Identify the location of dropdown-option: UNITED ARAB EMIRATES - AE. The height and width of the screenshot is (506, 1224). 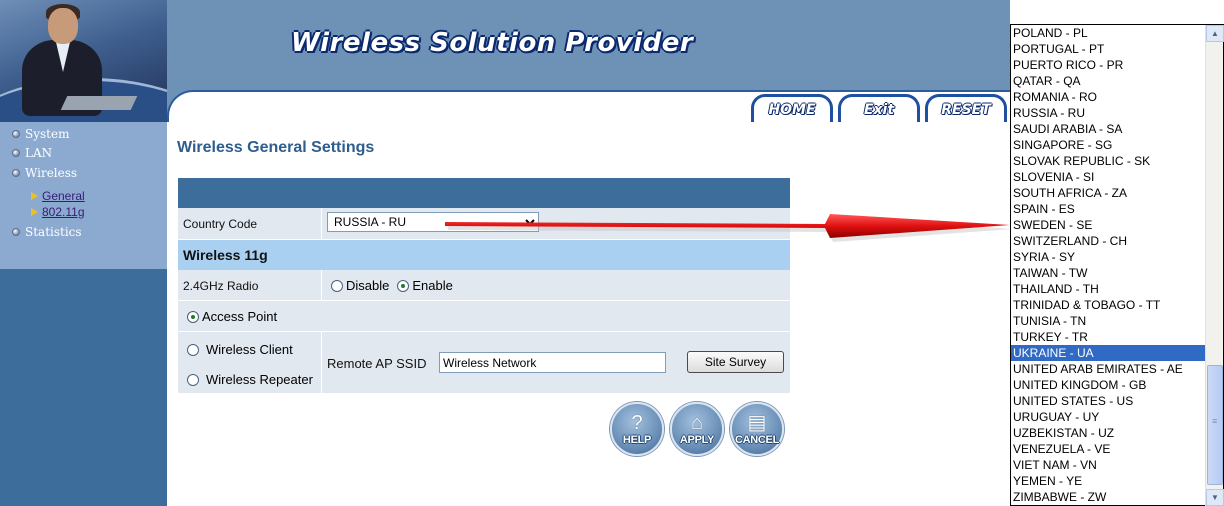
(1108, 369).